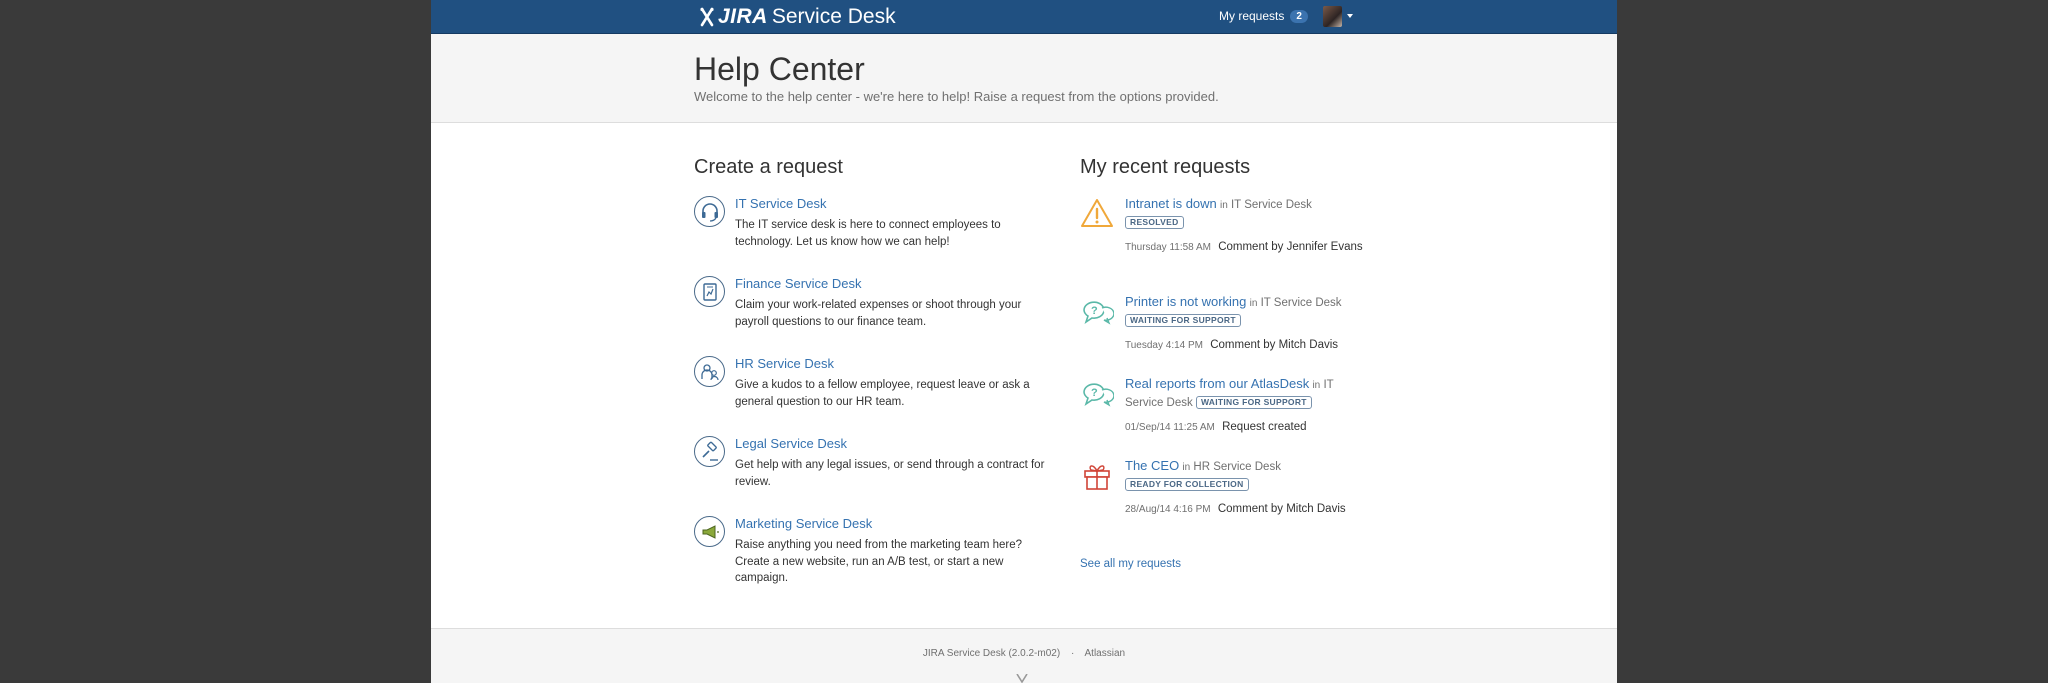 This screenshot has width=2048, height=683. What do you see at coordinates (743, 16) in the screenshot?
I see `logo-jira-text: JIRA` at bounding box center [743, 16].